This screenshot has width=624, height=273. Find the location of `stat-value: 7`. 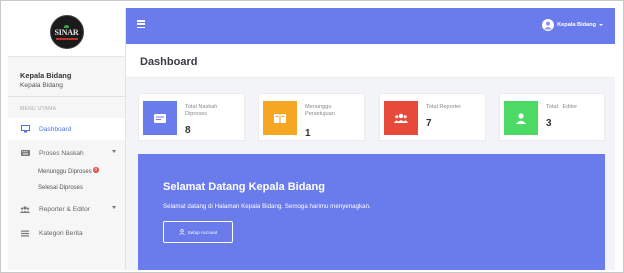

stat-value: 7 is located at coordinates (429, 123).